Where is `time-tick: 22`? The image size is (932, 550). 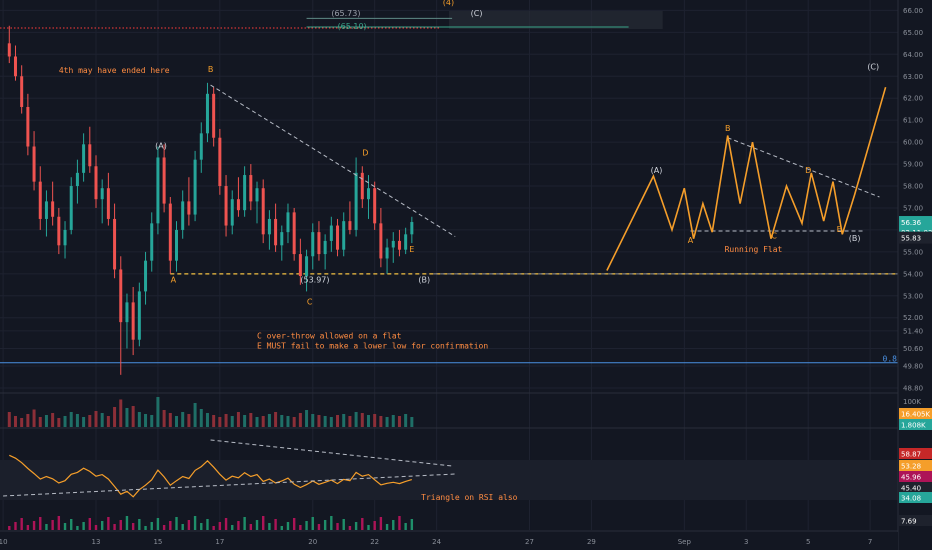
time-tick: 22 is located at coordinates (374, 542).